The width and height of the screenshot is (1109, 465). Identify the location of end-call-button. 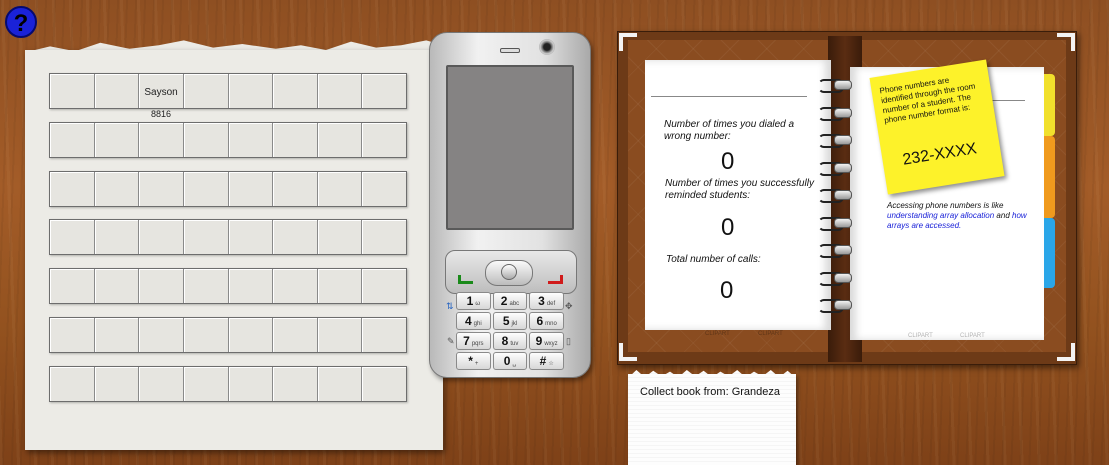
(555, 279).